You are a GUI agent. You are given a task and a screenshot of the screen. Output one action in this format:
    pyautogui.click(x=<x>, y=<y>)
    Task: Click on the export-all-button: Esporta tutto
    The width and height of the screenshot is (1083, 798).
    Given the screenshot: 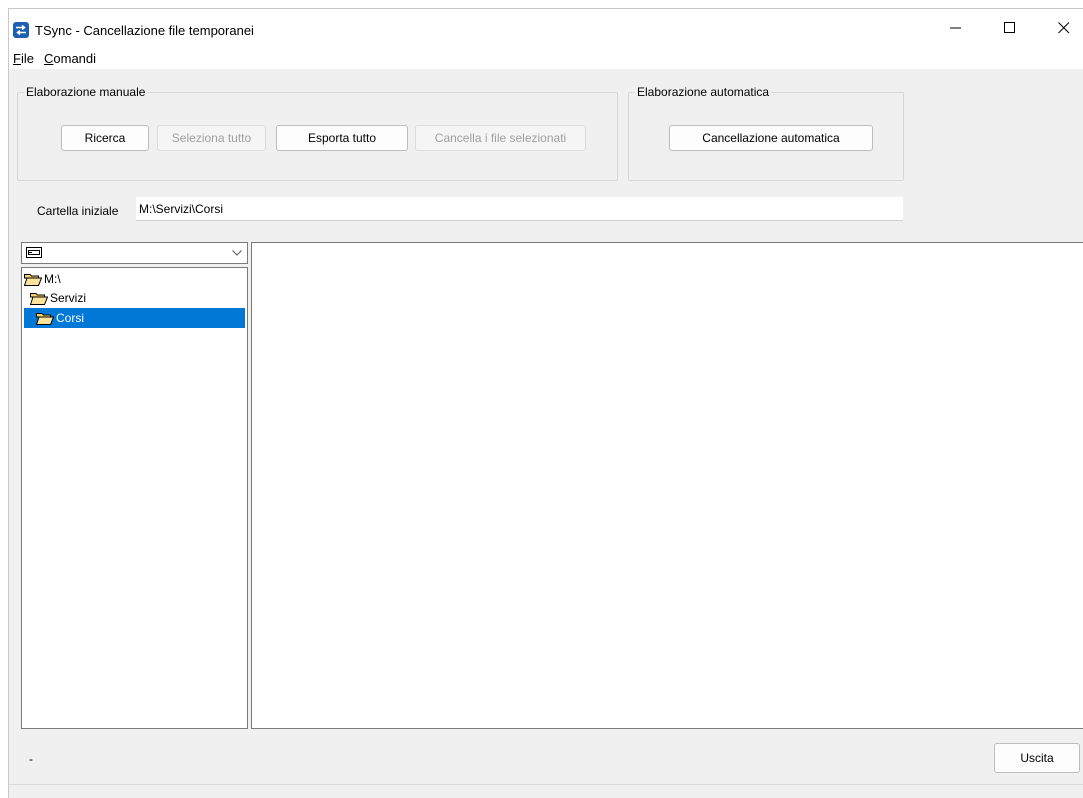 What is the action you would take?
    pyautogui.click(x=342, y=138)
    